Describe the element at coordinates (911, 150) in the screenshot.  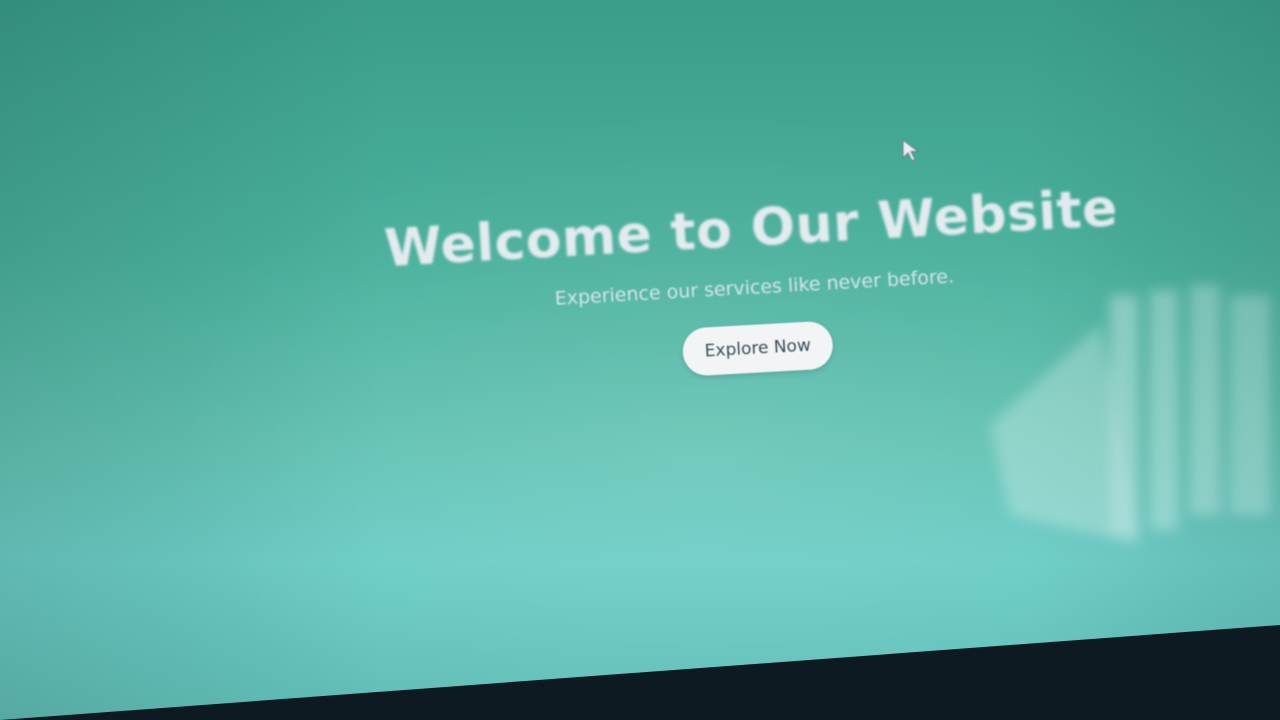
I see `mouse-pointer-icon` at that location.